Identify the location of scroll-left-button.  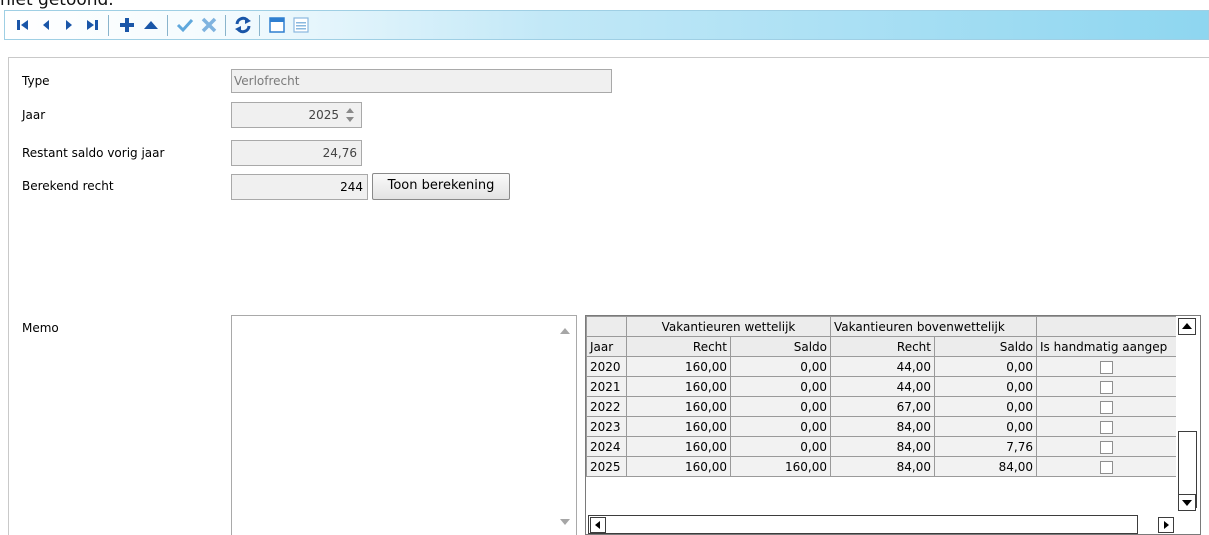
(598, 525).